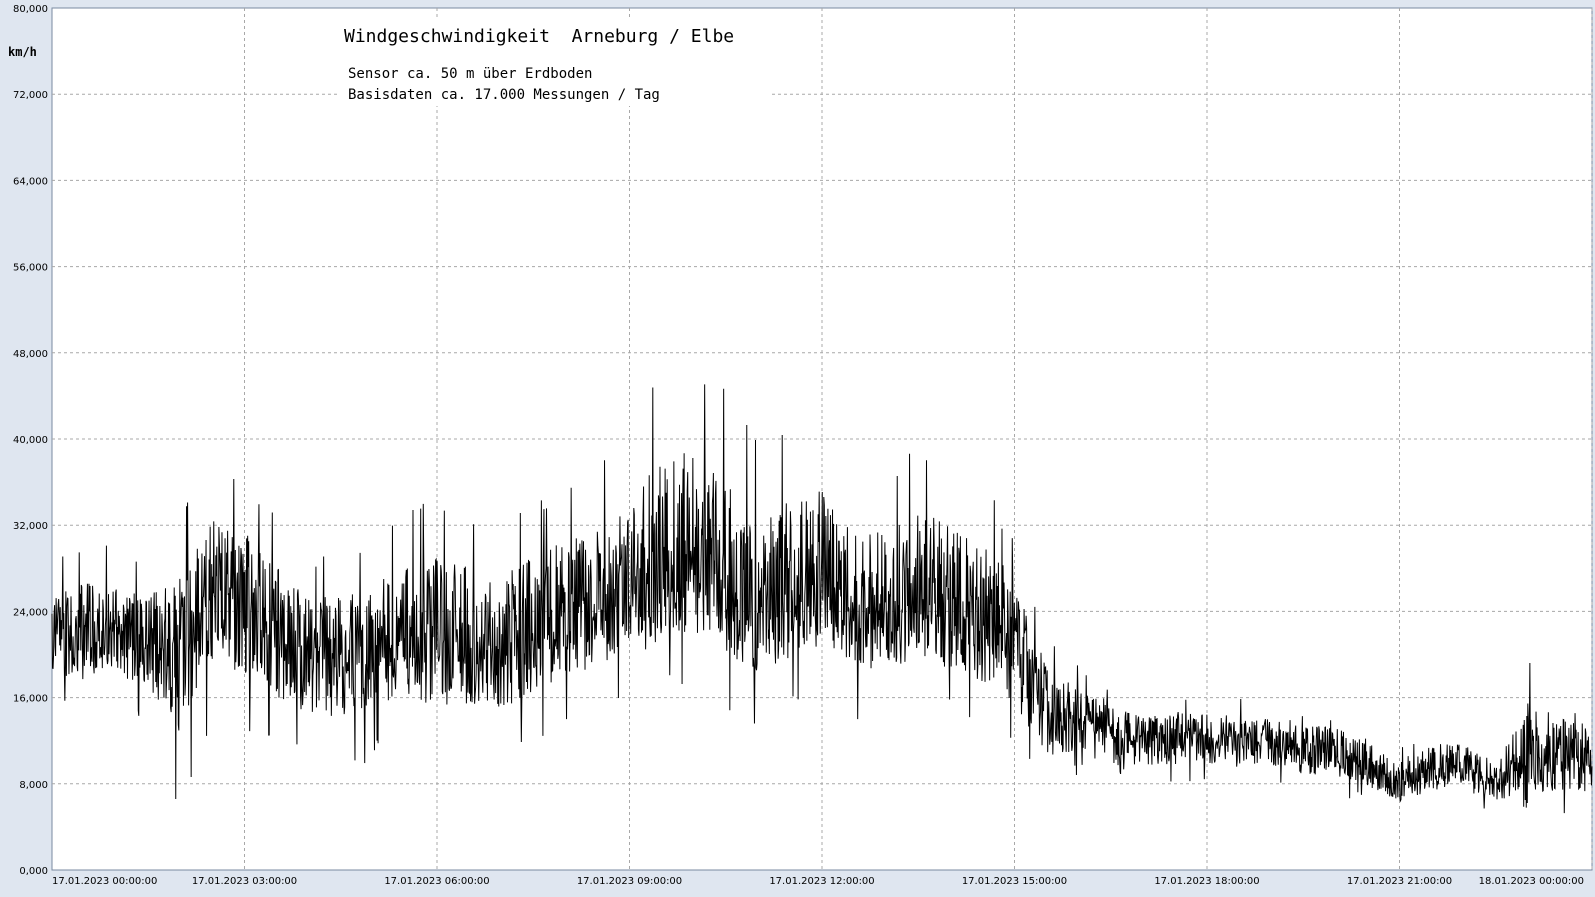  I want to click on y-tick-label: 48,000, so click(30, 354).